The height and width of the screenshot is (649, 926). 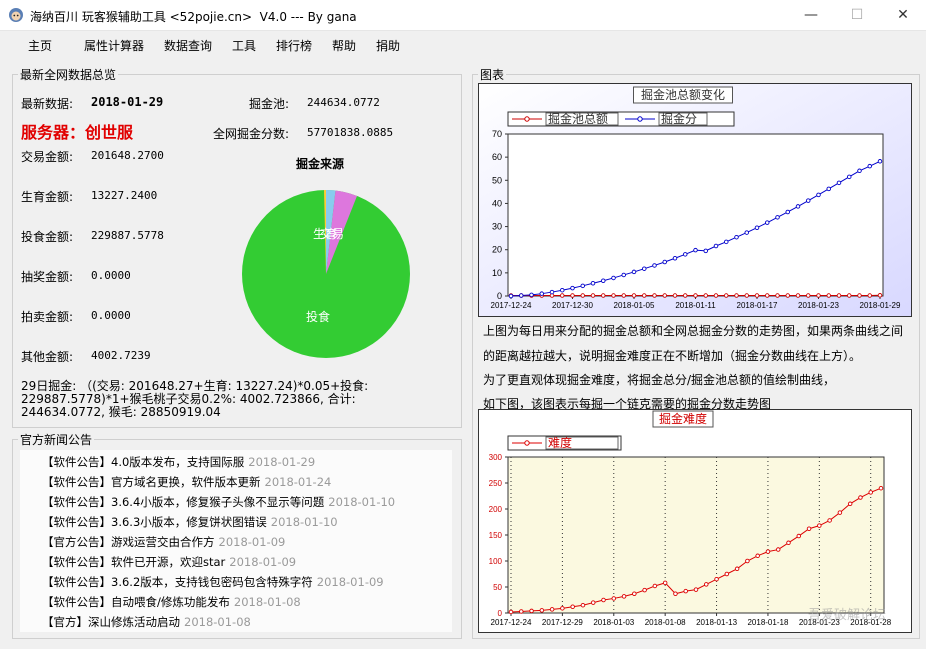 I want to click on menu-data-query: 数据查询, so click(x=188, y=45).